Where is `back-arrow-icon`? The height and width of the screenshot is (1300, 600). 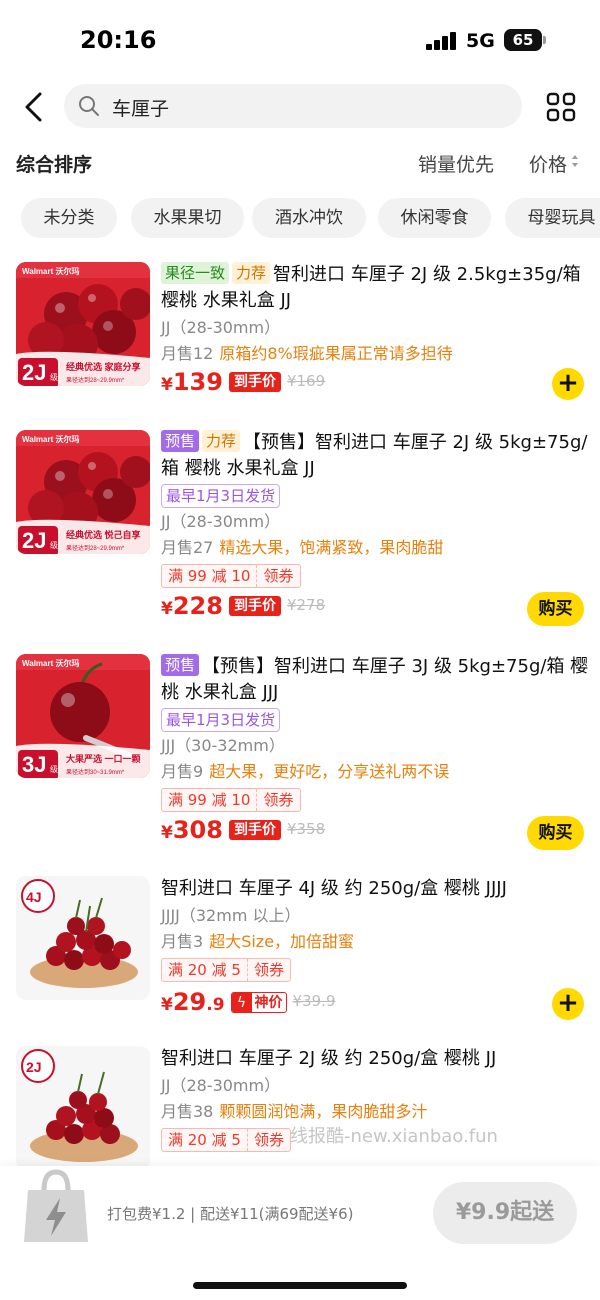
back-arrow-icon is located at coordinates (35, 107).